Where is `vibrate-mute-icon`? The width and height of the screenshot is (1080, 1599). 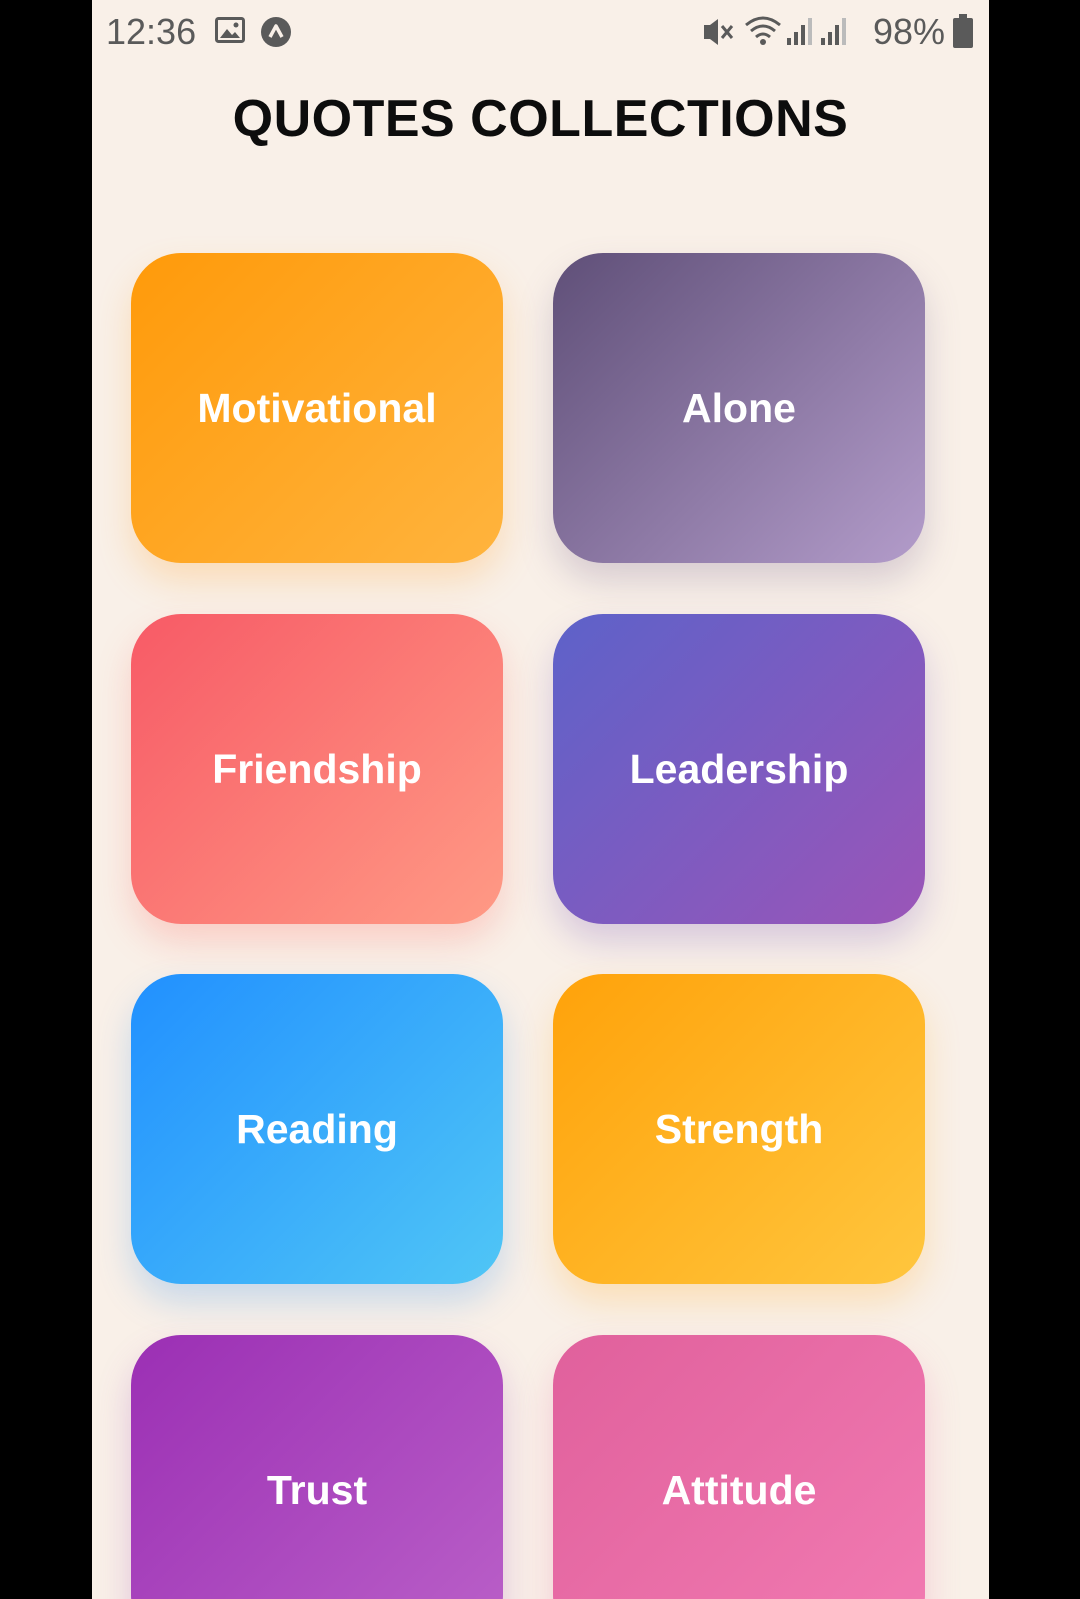 vibrate-mute-icon is located at coordinates (717, 34).